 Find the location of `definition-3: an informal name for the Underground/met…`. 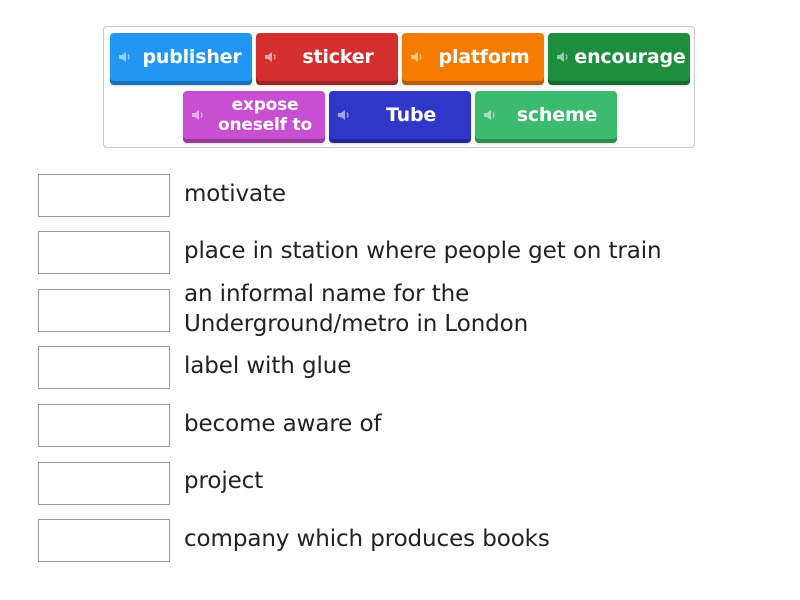

definition-3: an informal name for the Underground/met… is located at coordinates (356, 309).